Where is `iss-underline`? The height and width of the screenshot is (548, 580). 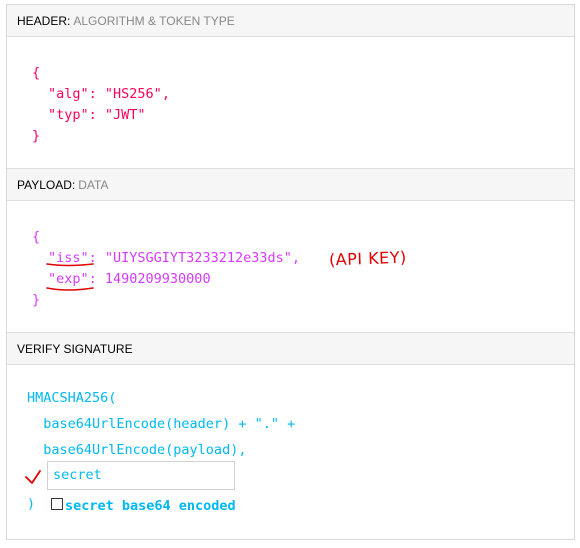
iss-underline is located at coordinates (70, 265).